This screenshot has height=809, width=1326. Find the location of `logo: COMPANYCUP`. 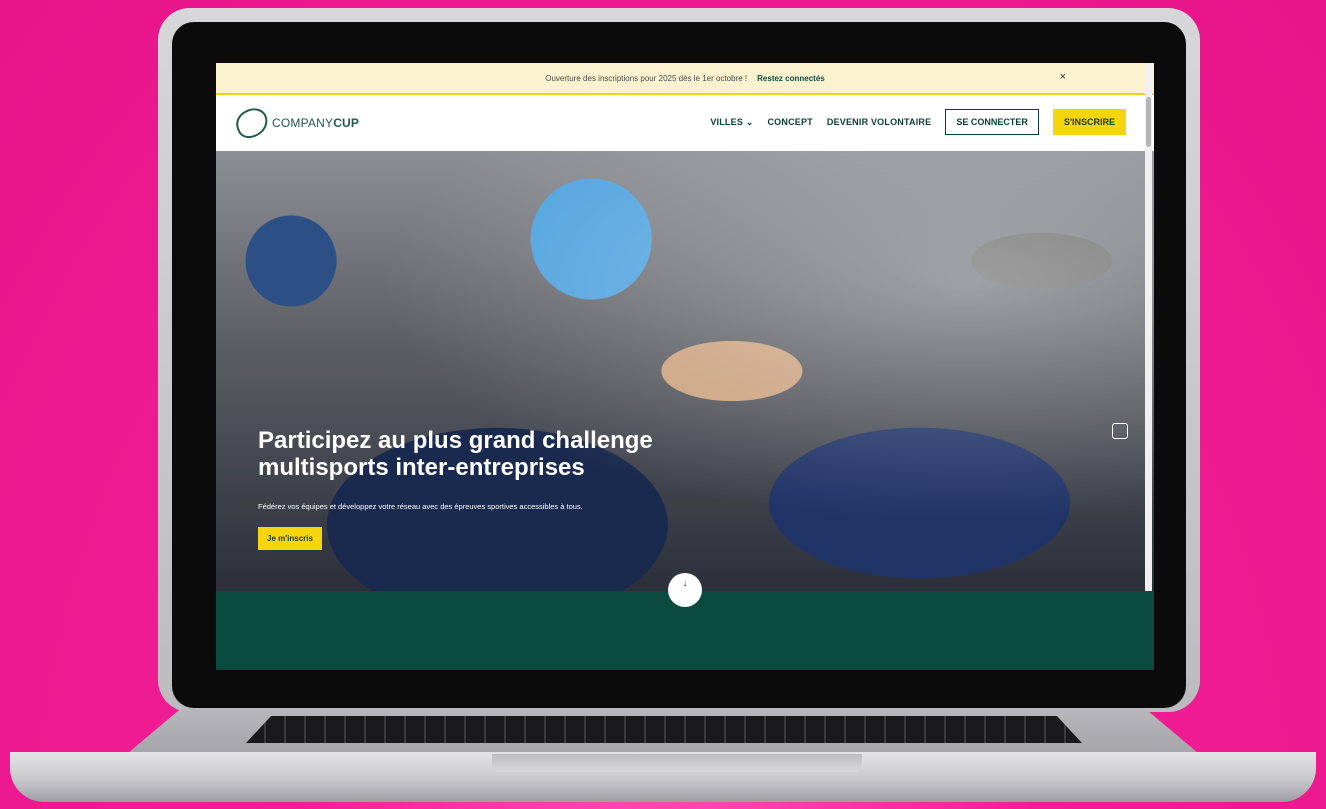

logo: COMPANYCUP is located at coordinates (295, 123).